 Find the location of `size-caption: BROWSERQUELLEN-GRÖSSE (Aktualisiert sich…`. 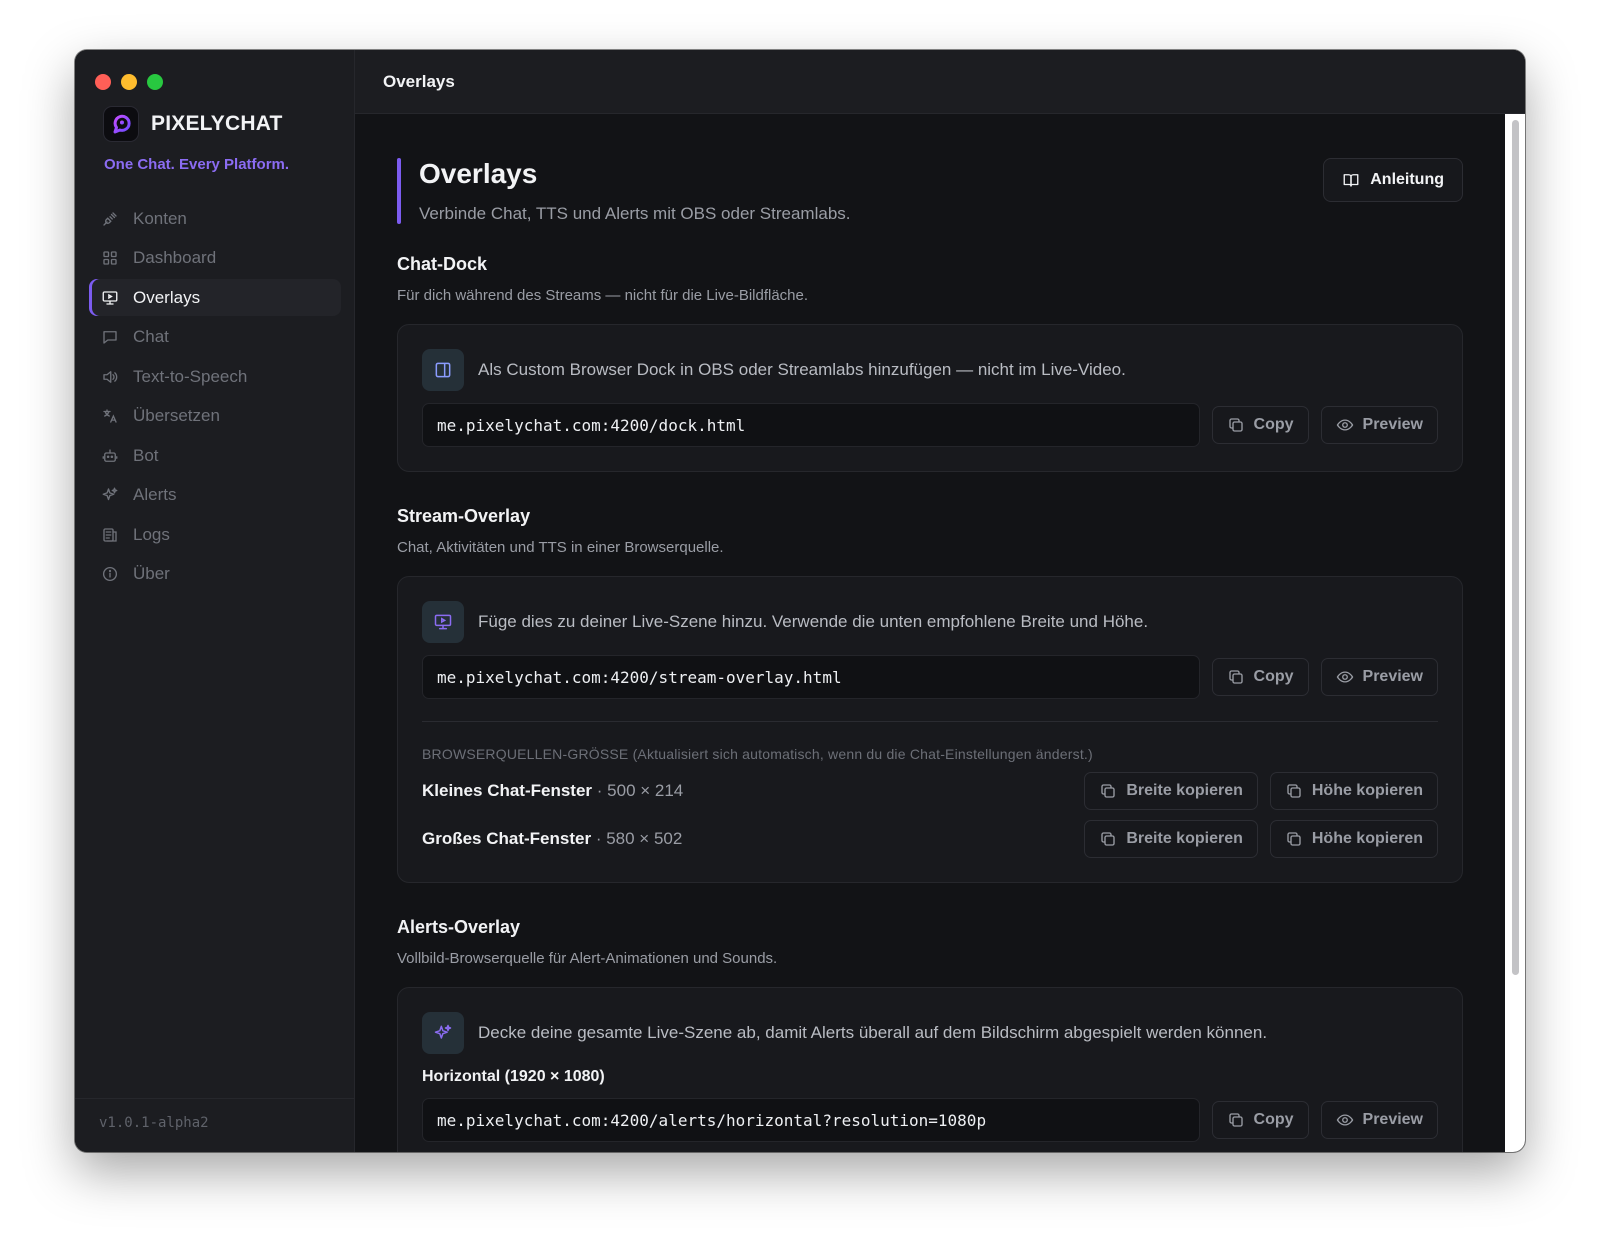

size-caption: BROWSERQUELLEN-GRÖSSE (Aktualisiert sich… is located at coordinates (930, 754).